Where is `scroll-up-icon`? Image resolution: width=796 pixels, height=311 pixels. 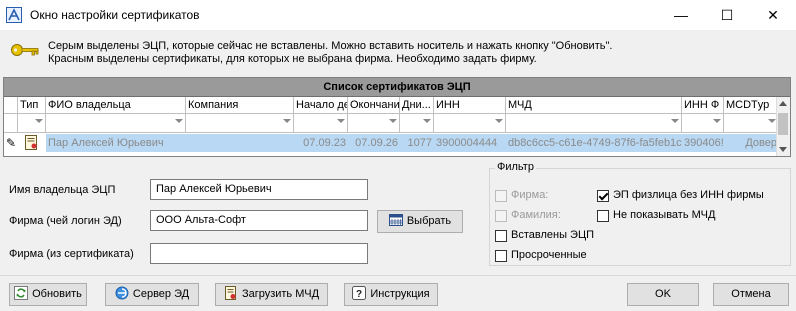 scroll-up-icon is located at coordinates (783, 103).